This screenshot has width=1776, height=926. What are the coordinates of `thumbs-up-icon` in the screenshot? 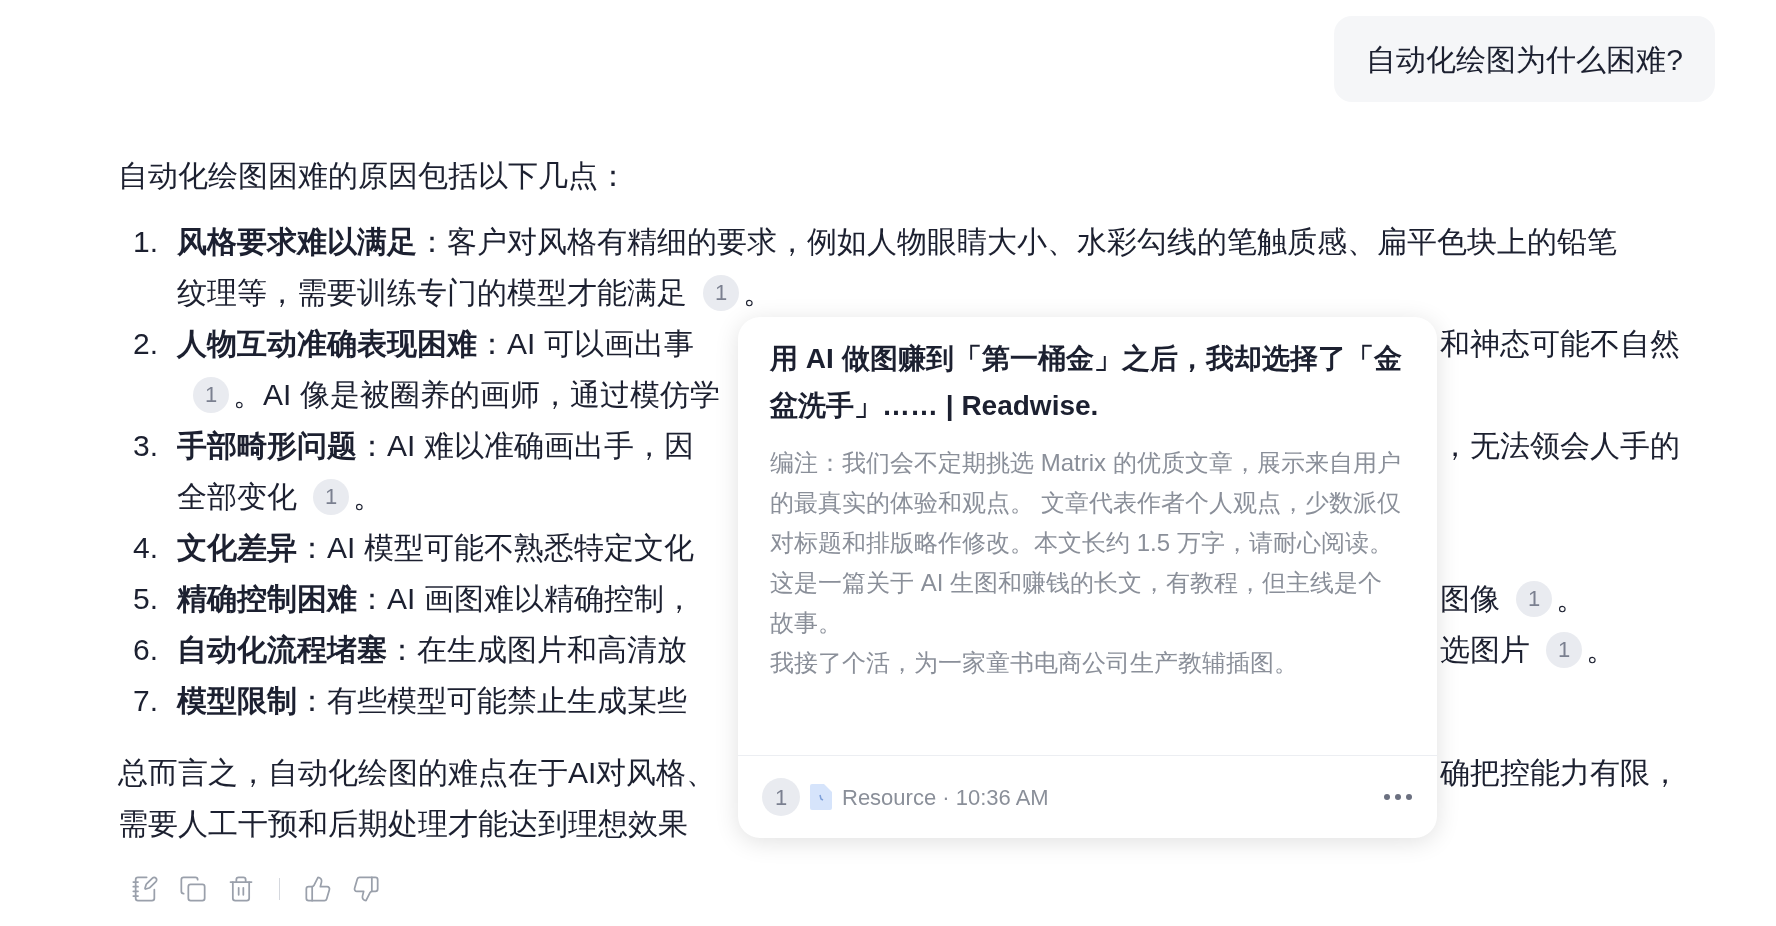 It's located at (318, 889).